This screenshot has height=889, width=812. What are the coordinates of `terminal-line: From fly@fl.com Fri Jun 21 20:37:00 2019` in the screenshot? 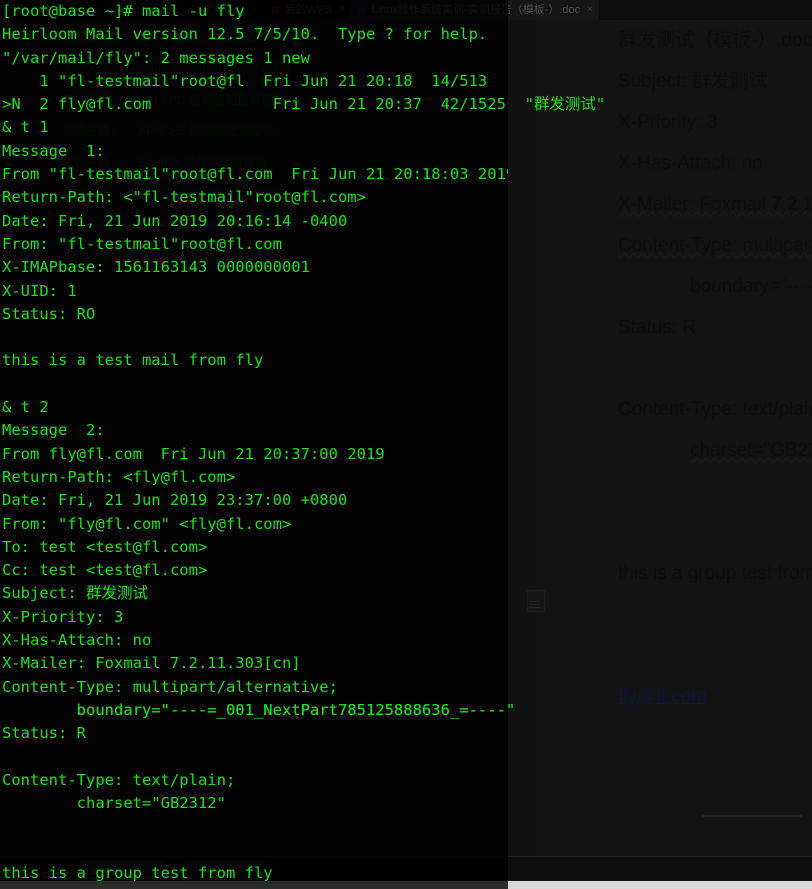 It's located at (193, 453).